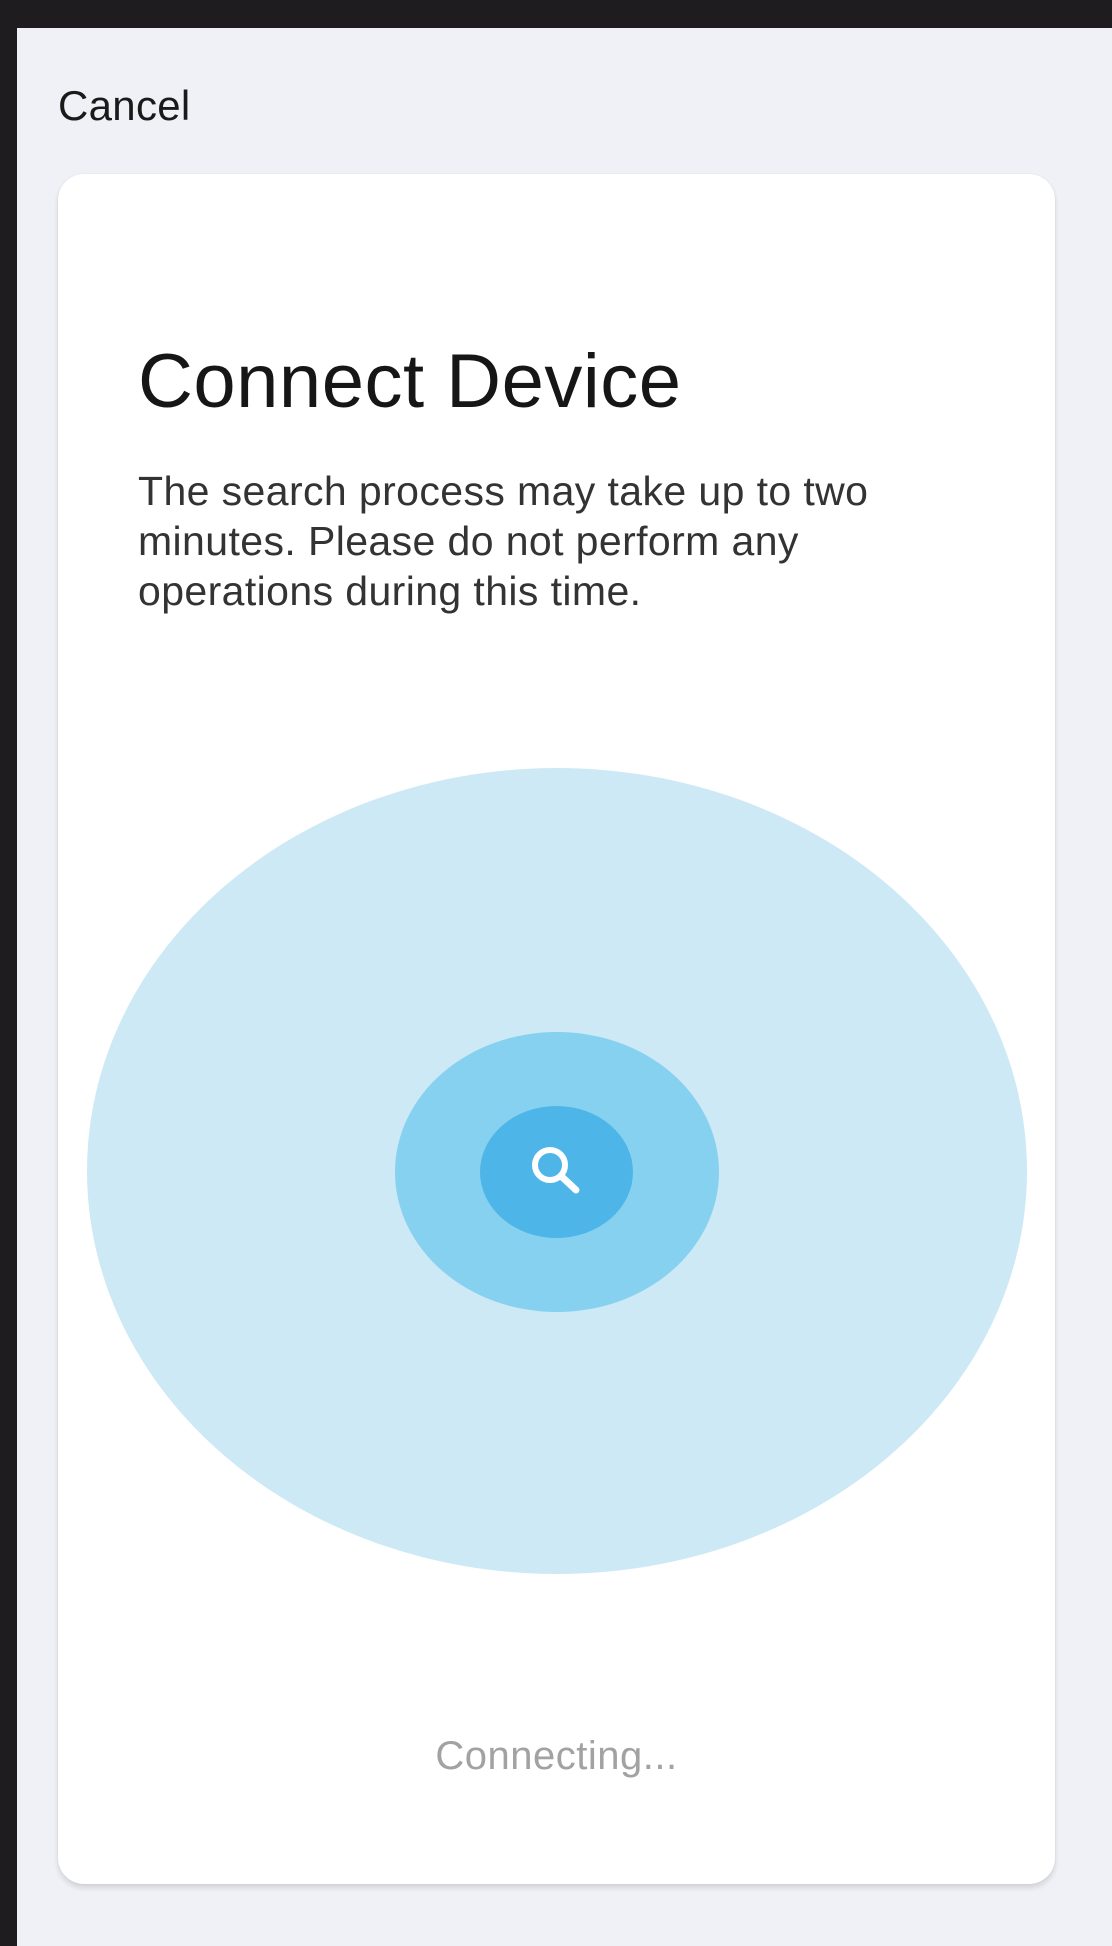  What do you see at coordinates (410, 381) in the screenshot?
I see `page-title: Connect Device` at bounding box center [410, 381].